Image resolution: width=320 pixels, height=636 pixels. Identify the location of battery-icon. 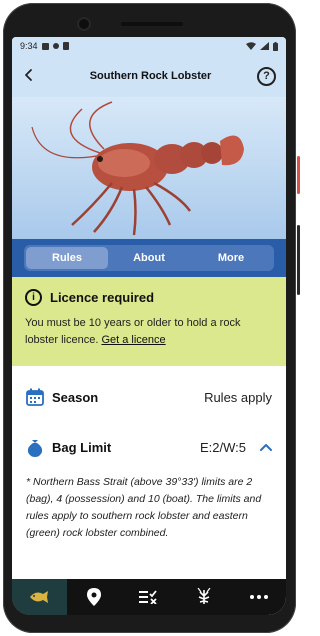
(275, 46).